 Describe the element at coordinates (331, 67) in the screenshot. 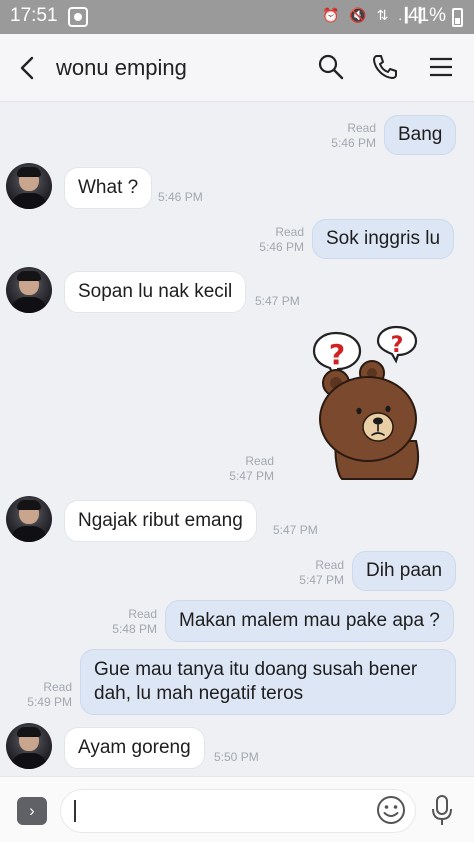

I see `search-icon` at that location.